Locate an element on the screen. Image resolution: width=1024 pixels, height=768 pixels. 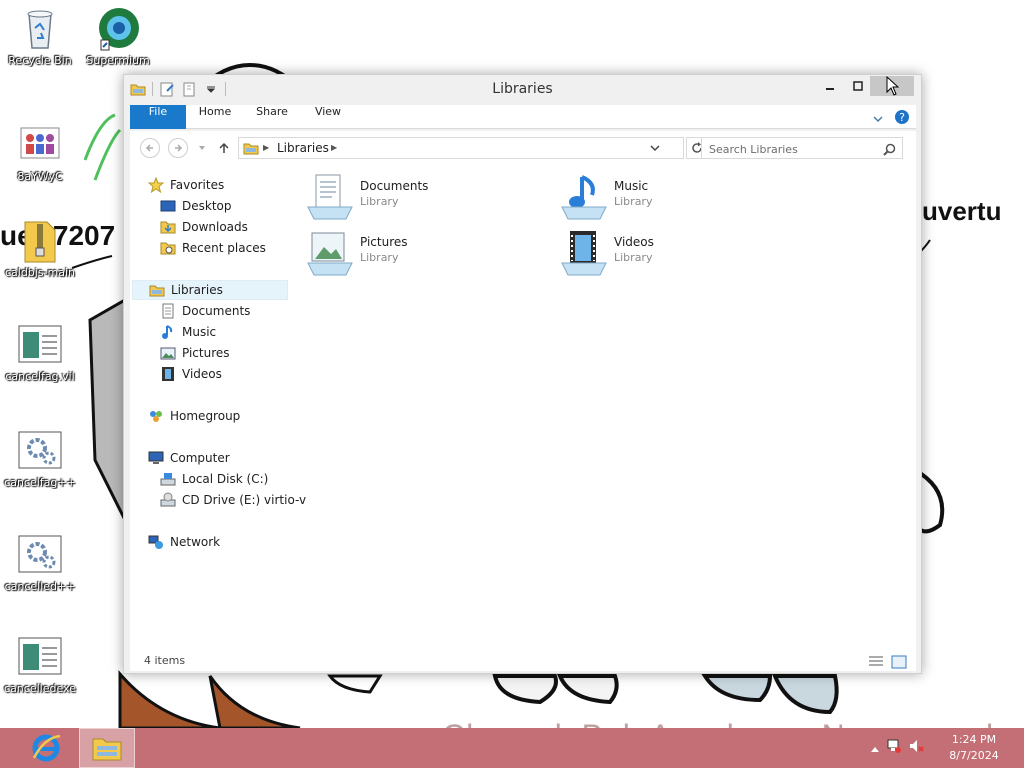
recent-locations-icon is located at coordinates (202, 148).